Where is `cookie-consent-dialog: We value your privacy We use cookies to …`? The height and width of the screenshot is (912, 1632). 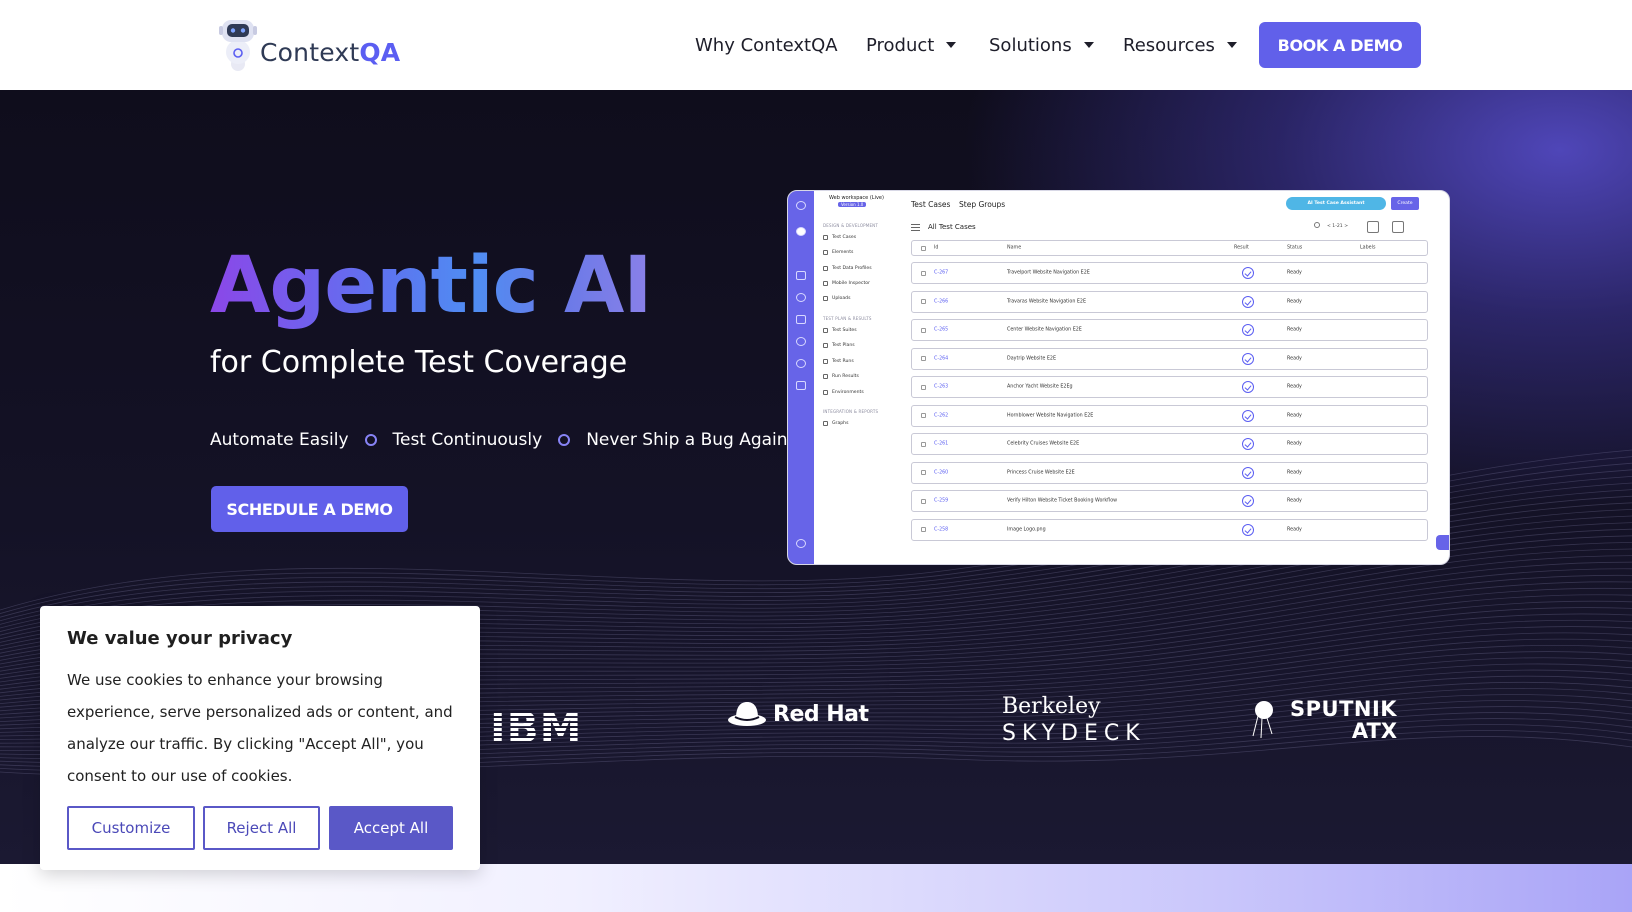 cookie-consent-dialog: We value your privacy We use cookies to … is located at coordinates (260, 738).